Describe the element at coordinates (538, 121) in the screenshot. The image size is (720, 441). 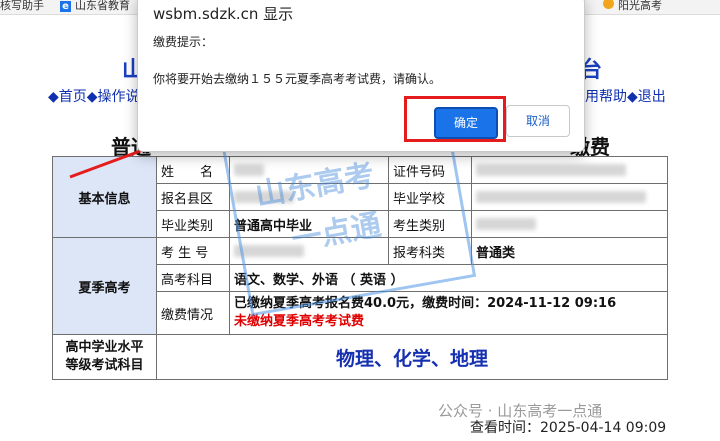
I see `cancel-button: 取消` at that location.